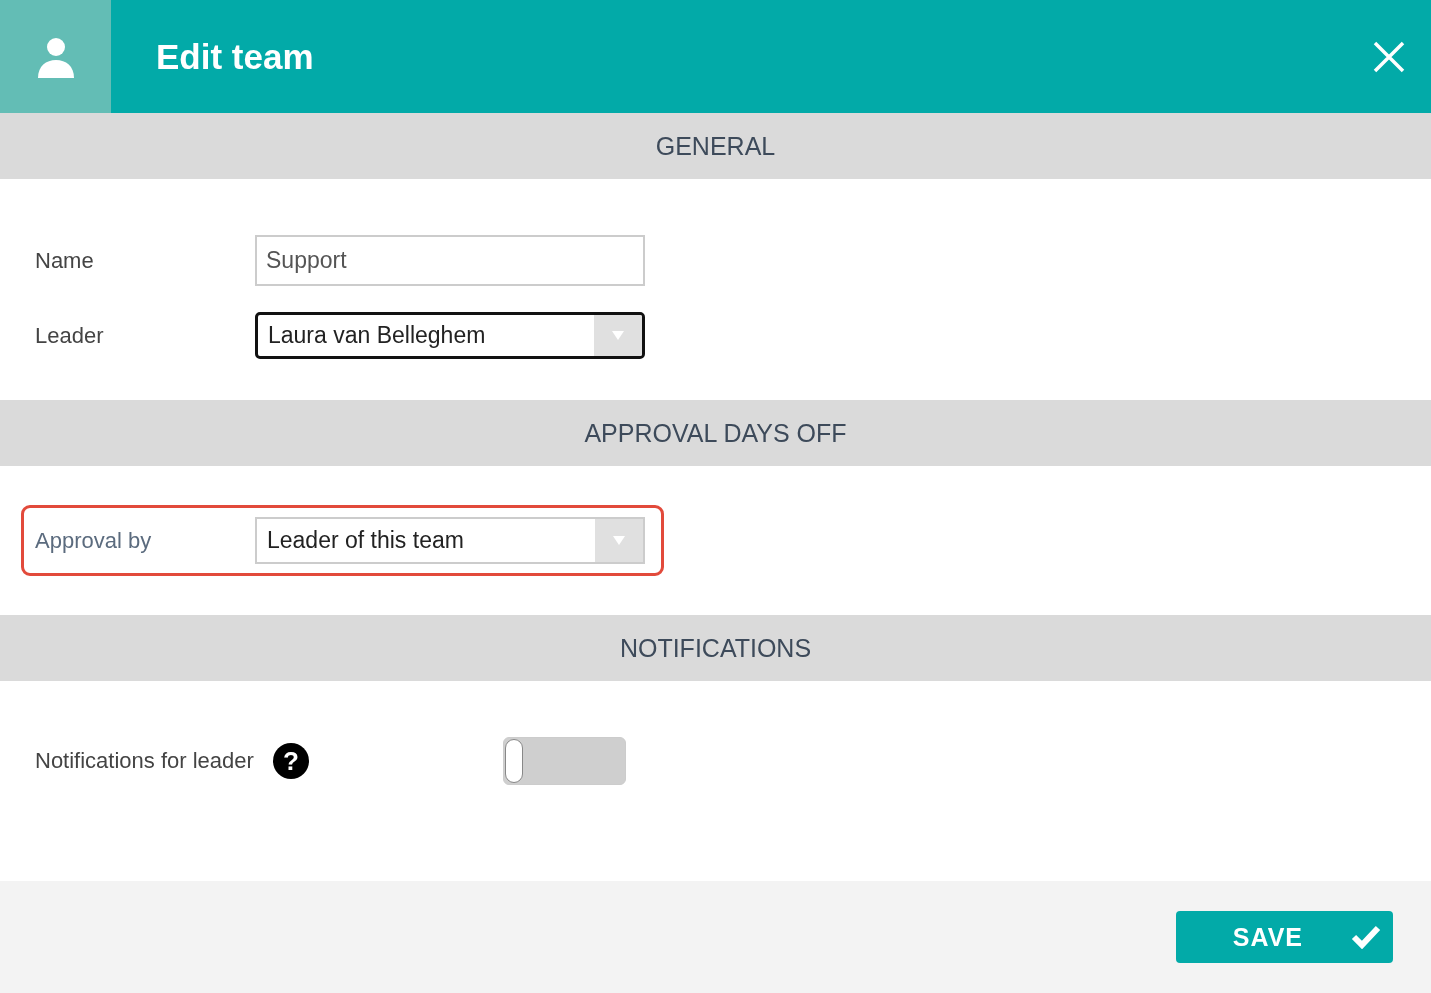  Describe the element at coordinates (450, 335) in the screenshot. I see `dropdown: Laura van Belleghem` at that location.